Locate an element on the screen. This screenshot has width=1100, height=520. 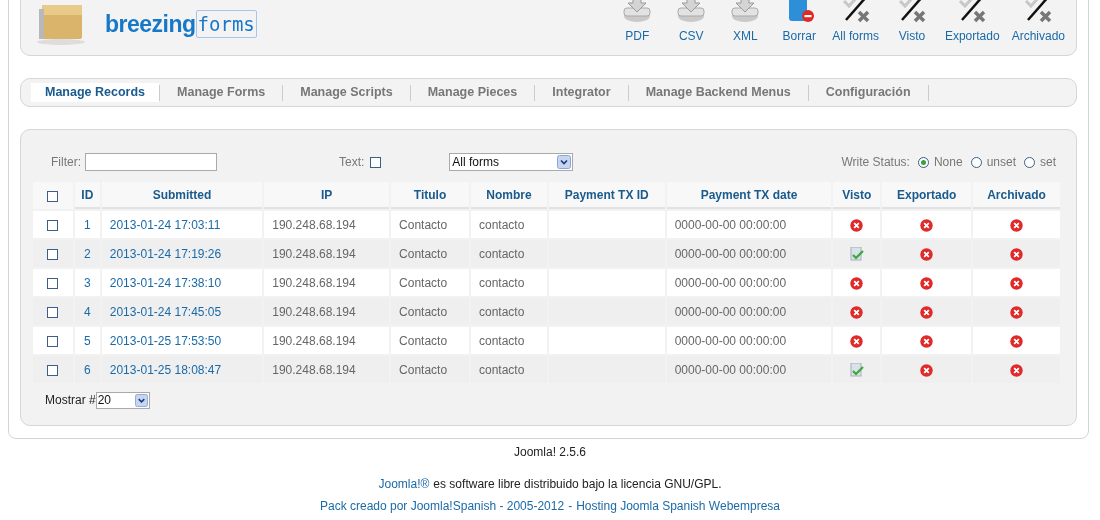
write-status-label: Write Status: is located at coordinates (875, 162).